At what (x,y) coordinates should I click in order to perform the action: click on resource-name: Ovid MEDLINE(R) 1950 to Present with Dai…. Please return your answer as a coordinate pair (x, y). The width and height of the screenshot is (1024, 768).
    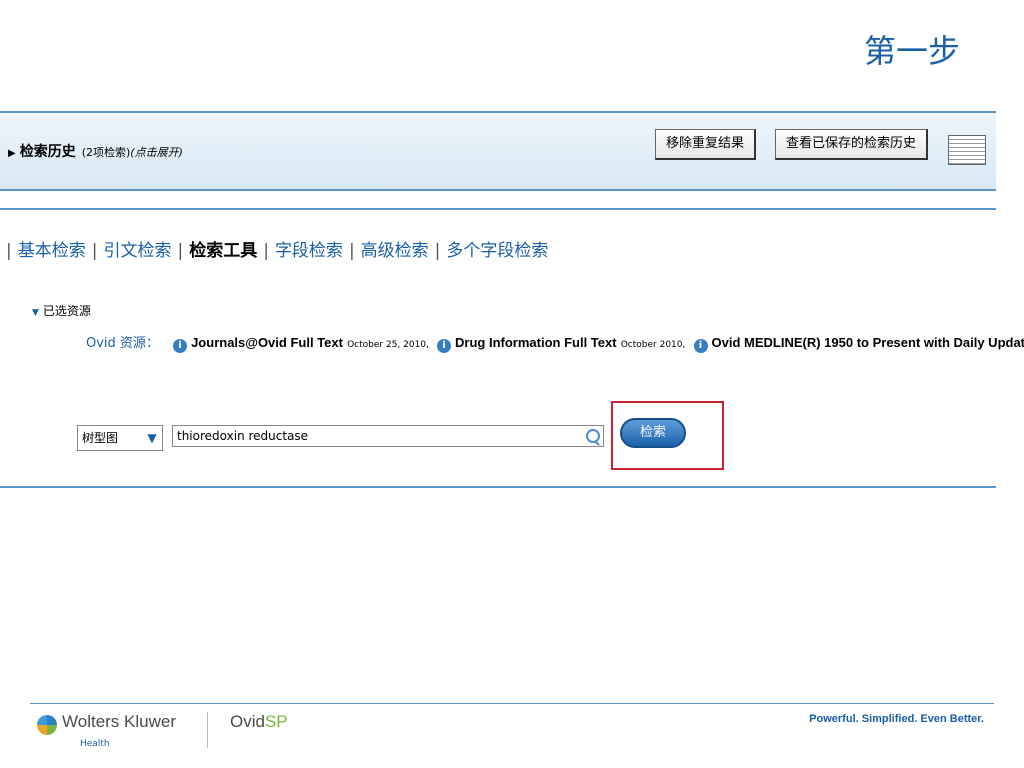
    Looking at the image, I should click on (867, 342).